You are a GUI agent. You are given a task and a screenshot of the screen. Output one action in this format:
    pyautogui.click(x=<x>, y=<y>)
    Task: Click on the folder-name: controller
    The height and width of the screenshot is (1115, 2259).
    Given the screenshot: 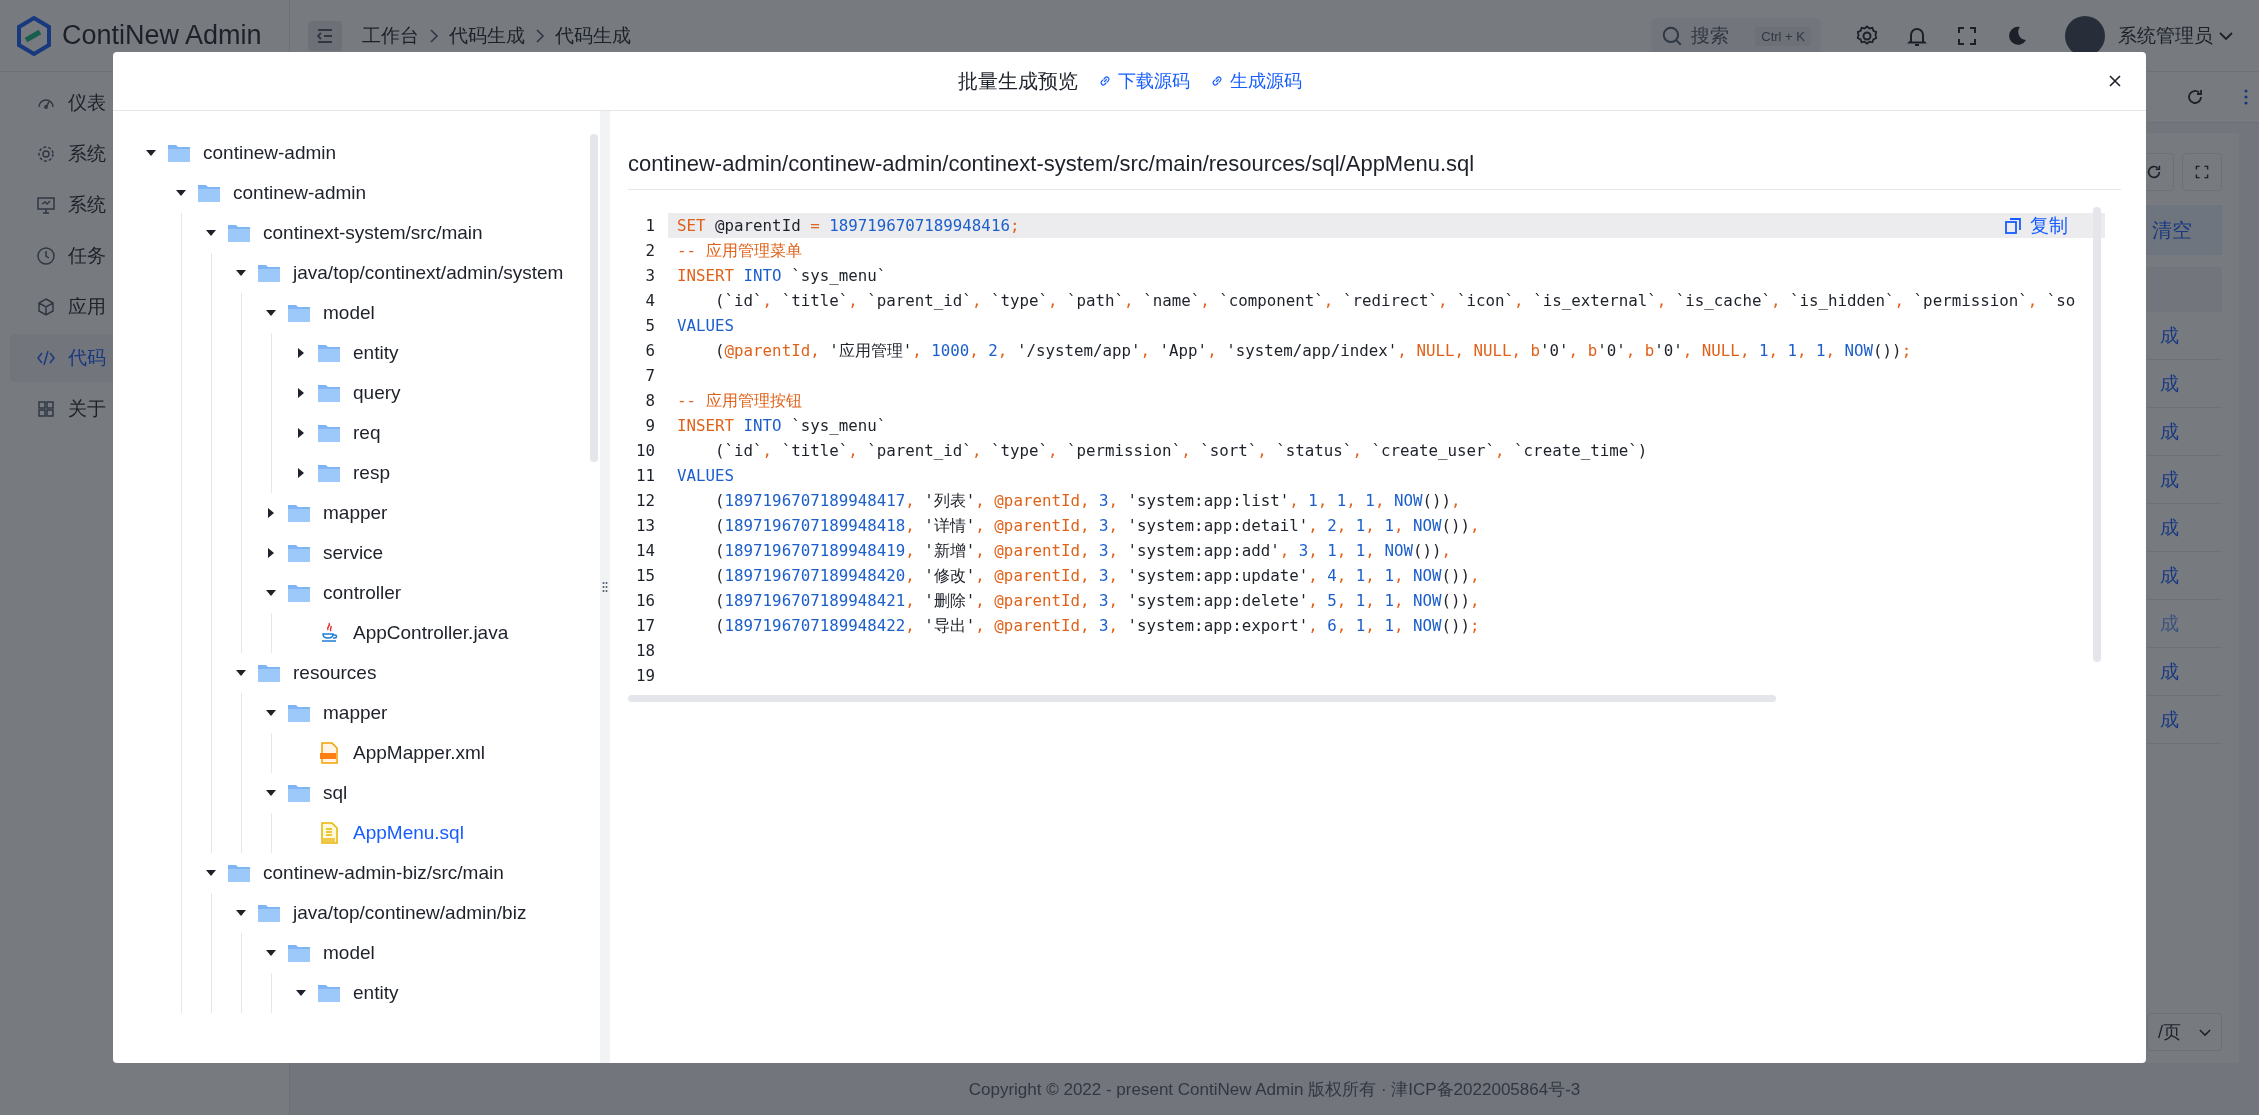 What is the action you would take?
    pyautogui.click(x=362, y=593)
    